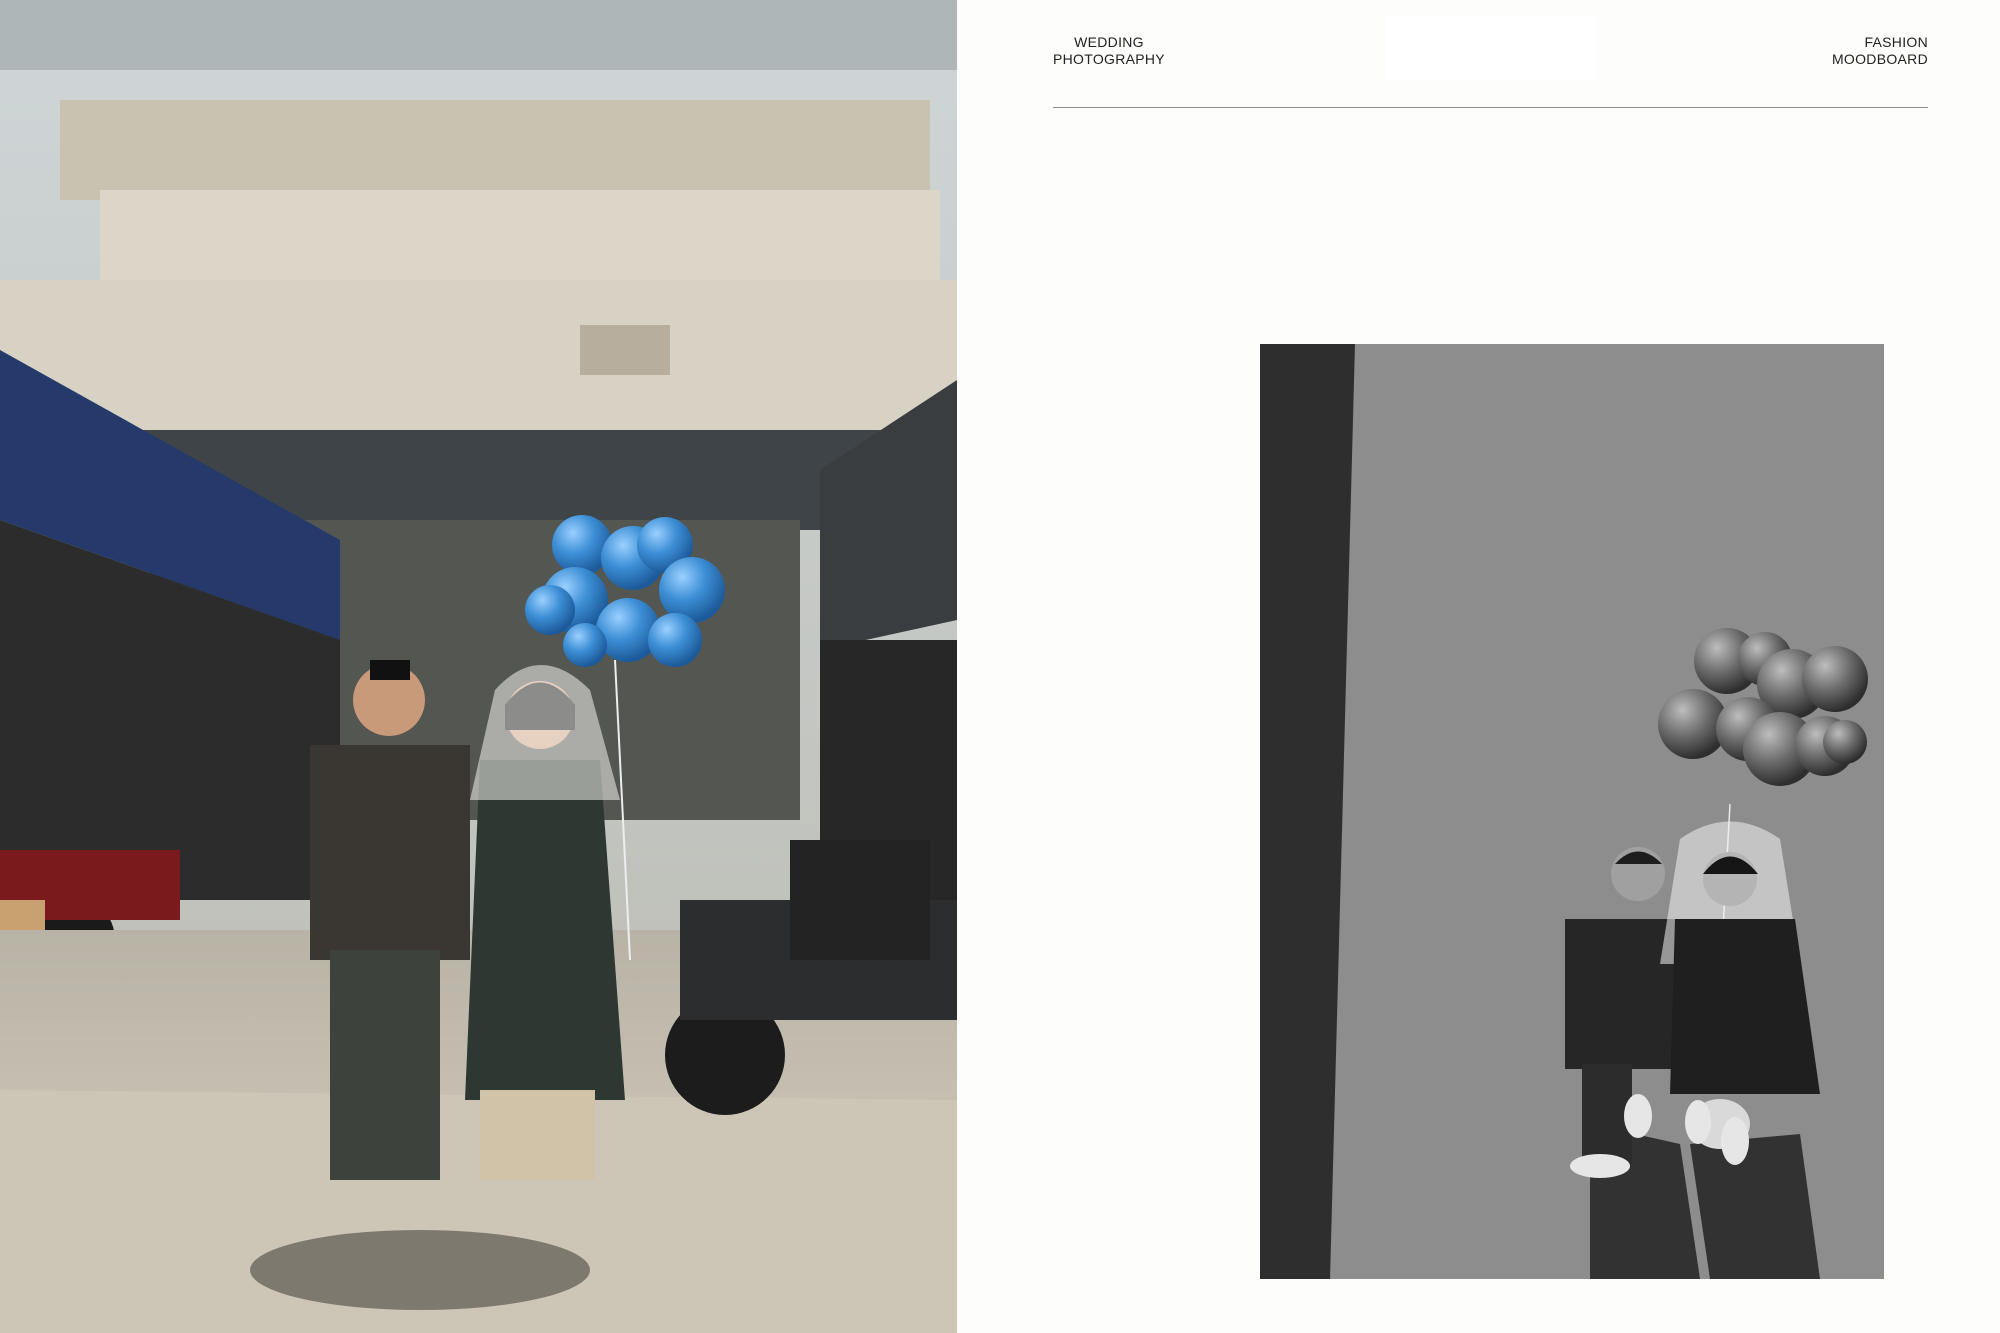  Describe the element at coordinates (1490, 107) in the screenshot. I see `header-divider` at that location.